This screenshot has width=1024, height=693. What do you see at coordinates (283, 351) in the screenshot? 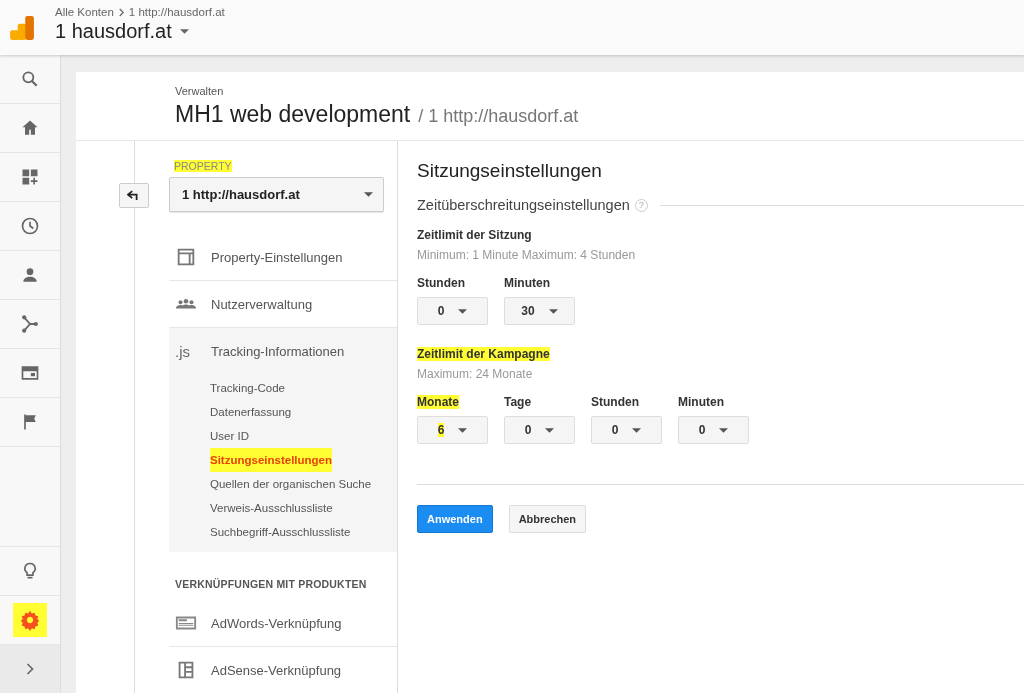
I see `menu-item: .js Tracking-Informationen` at bounding box center [283, 351].